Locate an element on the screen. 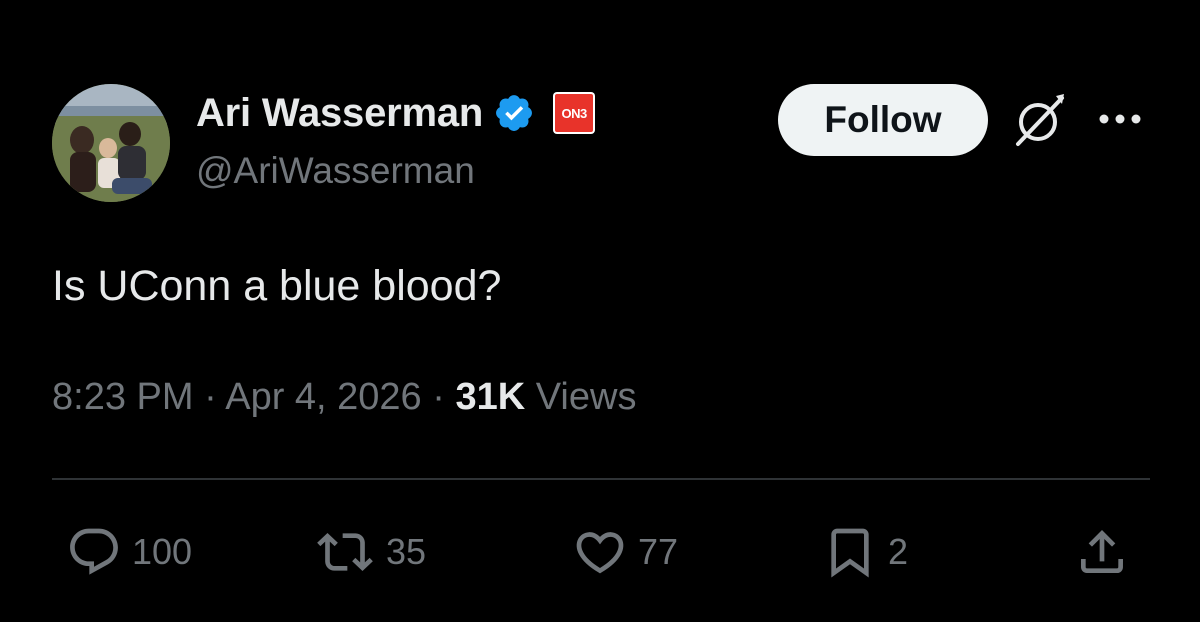 The height and width of the screenshot is (622, 1200). avatar-photo is located at coordinates (111, 143).